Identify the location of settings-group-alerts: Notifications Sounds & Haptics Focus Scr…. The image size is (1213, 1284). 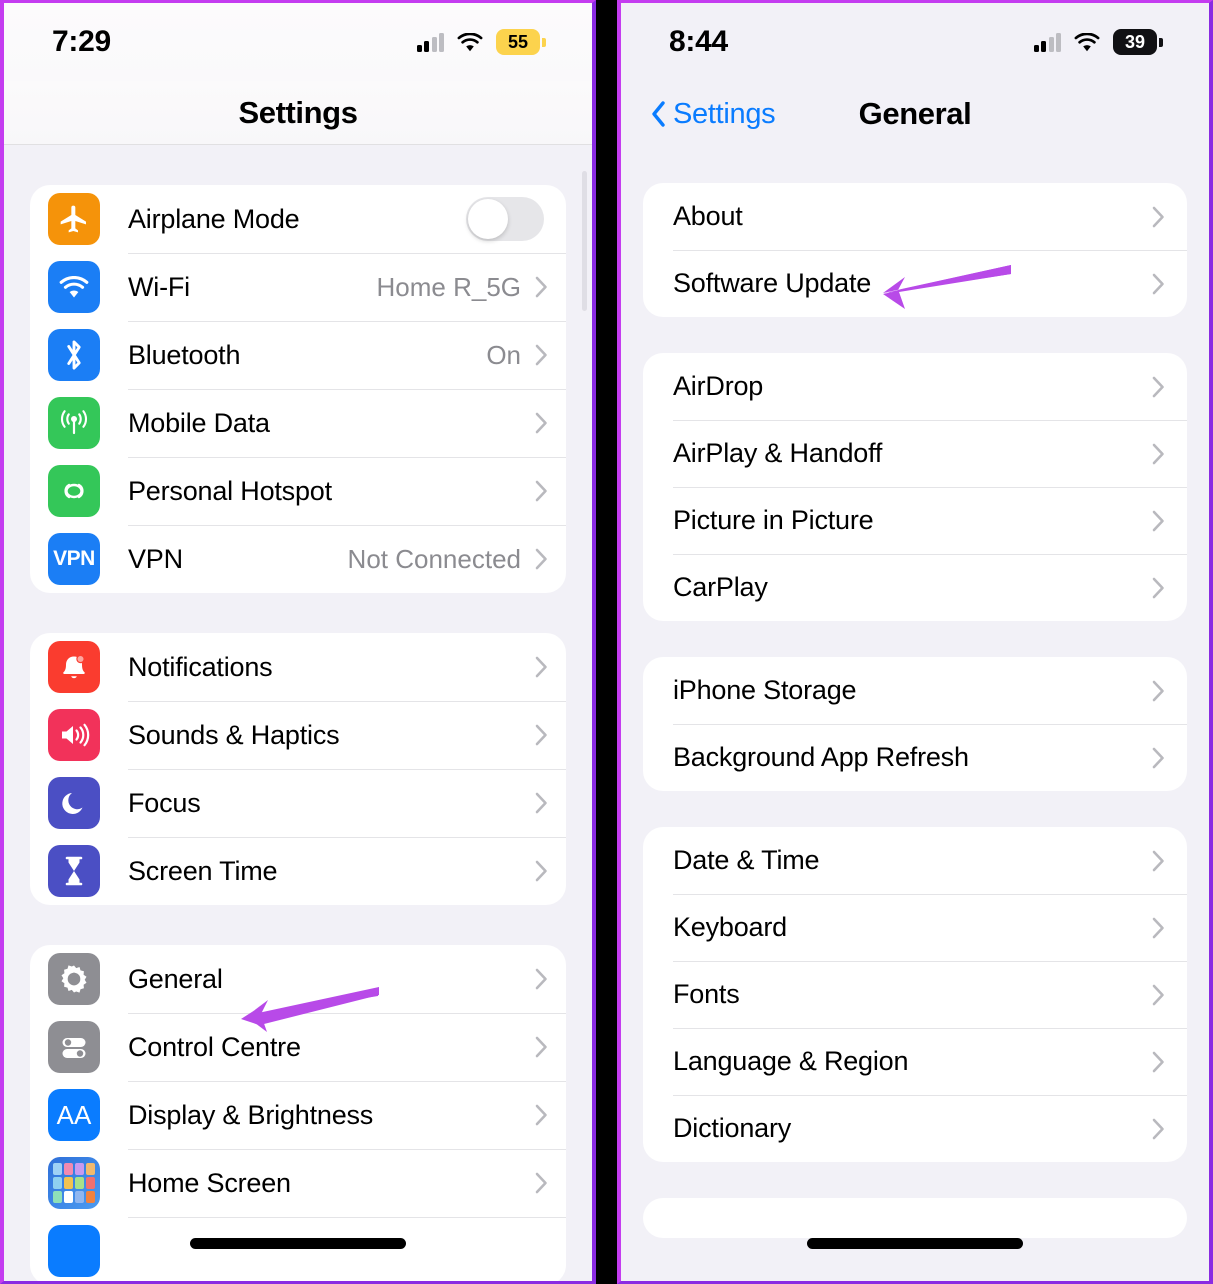
(298, 769).